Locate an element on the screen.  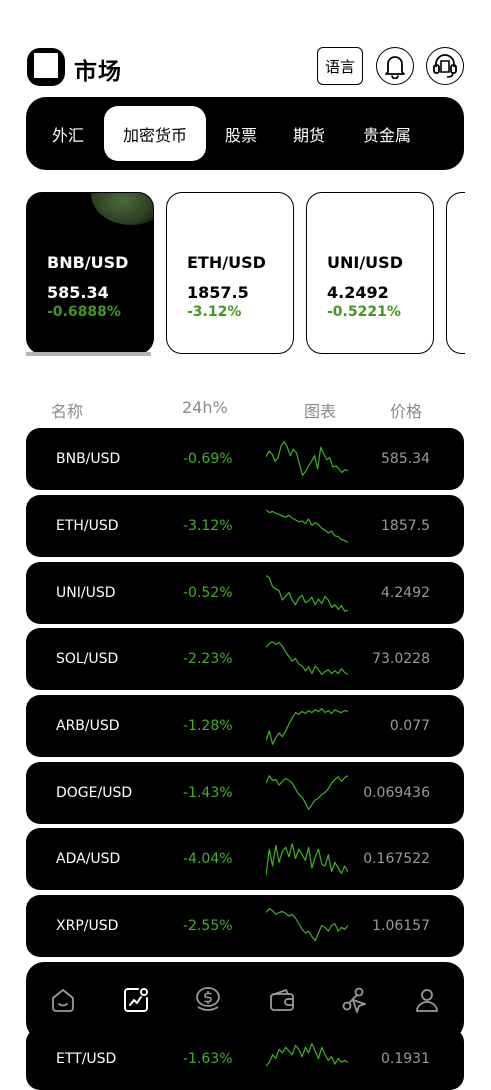
nav-finance is located at coordinates (208, 1000).